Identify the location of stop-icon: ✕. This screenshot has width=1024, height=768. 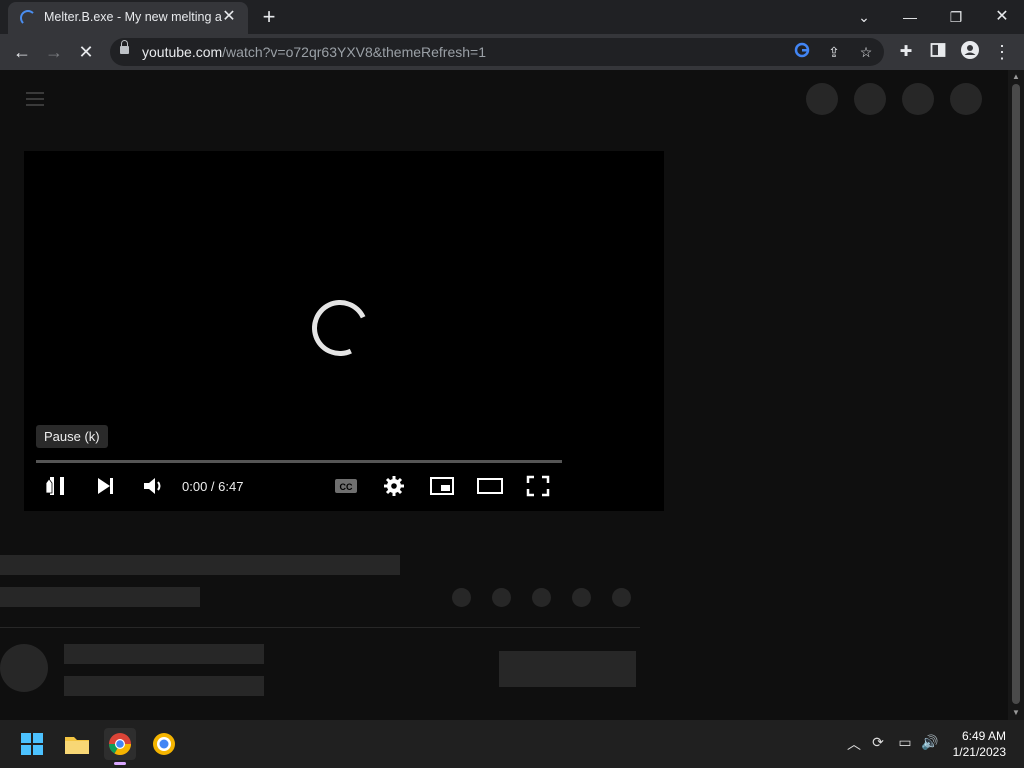
(86, 52).